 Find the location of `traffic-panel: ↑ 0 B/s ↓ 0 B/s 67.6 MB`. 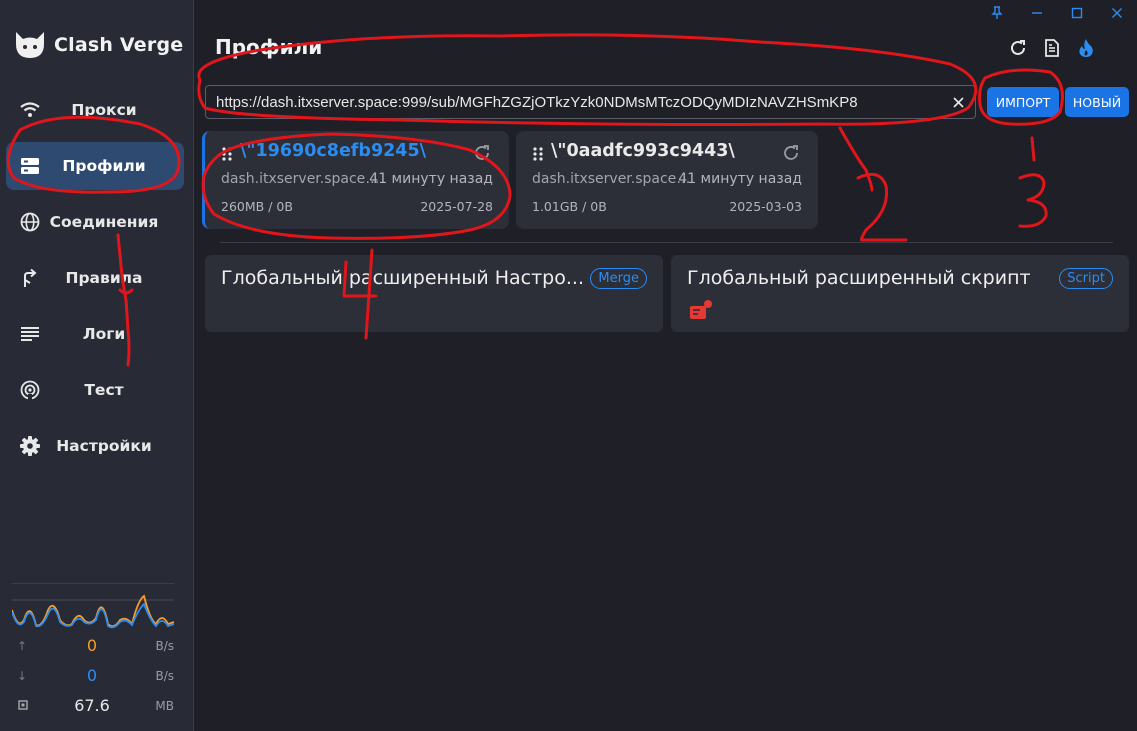

traffic-panel: ↑ 0 B/s ↓ 0 B/s 67.6 MB is located at coordinates (93, 653).